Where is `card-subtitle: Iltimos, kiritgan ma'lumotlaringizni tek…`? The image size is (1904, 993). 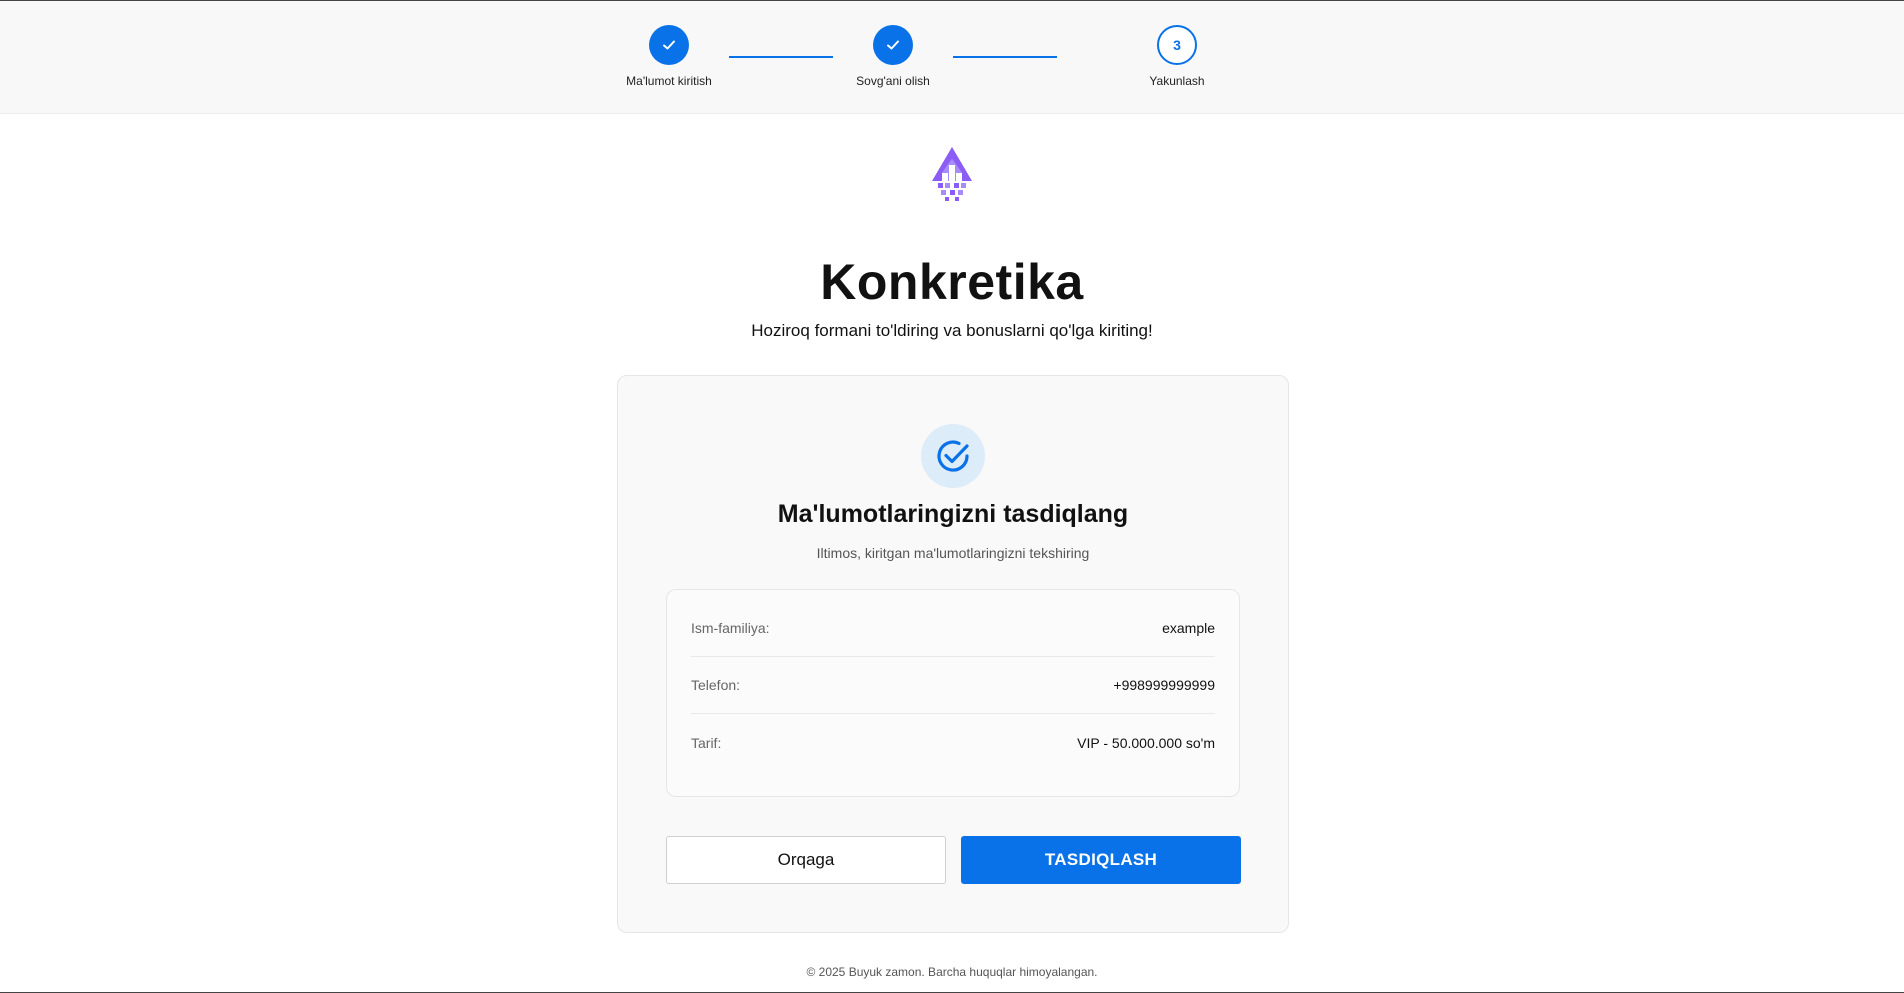
card-subtitle: Iltimos, kiritgan ma'lumotlaringizni tek… is located at coordinates (953, 553).